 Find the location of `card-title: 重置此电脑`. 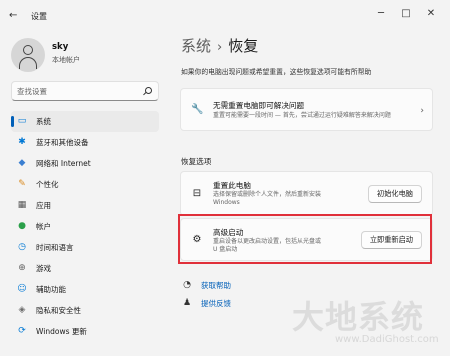

card-title: 重置此电脑 is located at coordinates (232, 185).